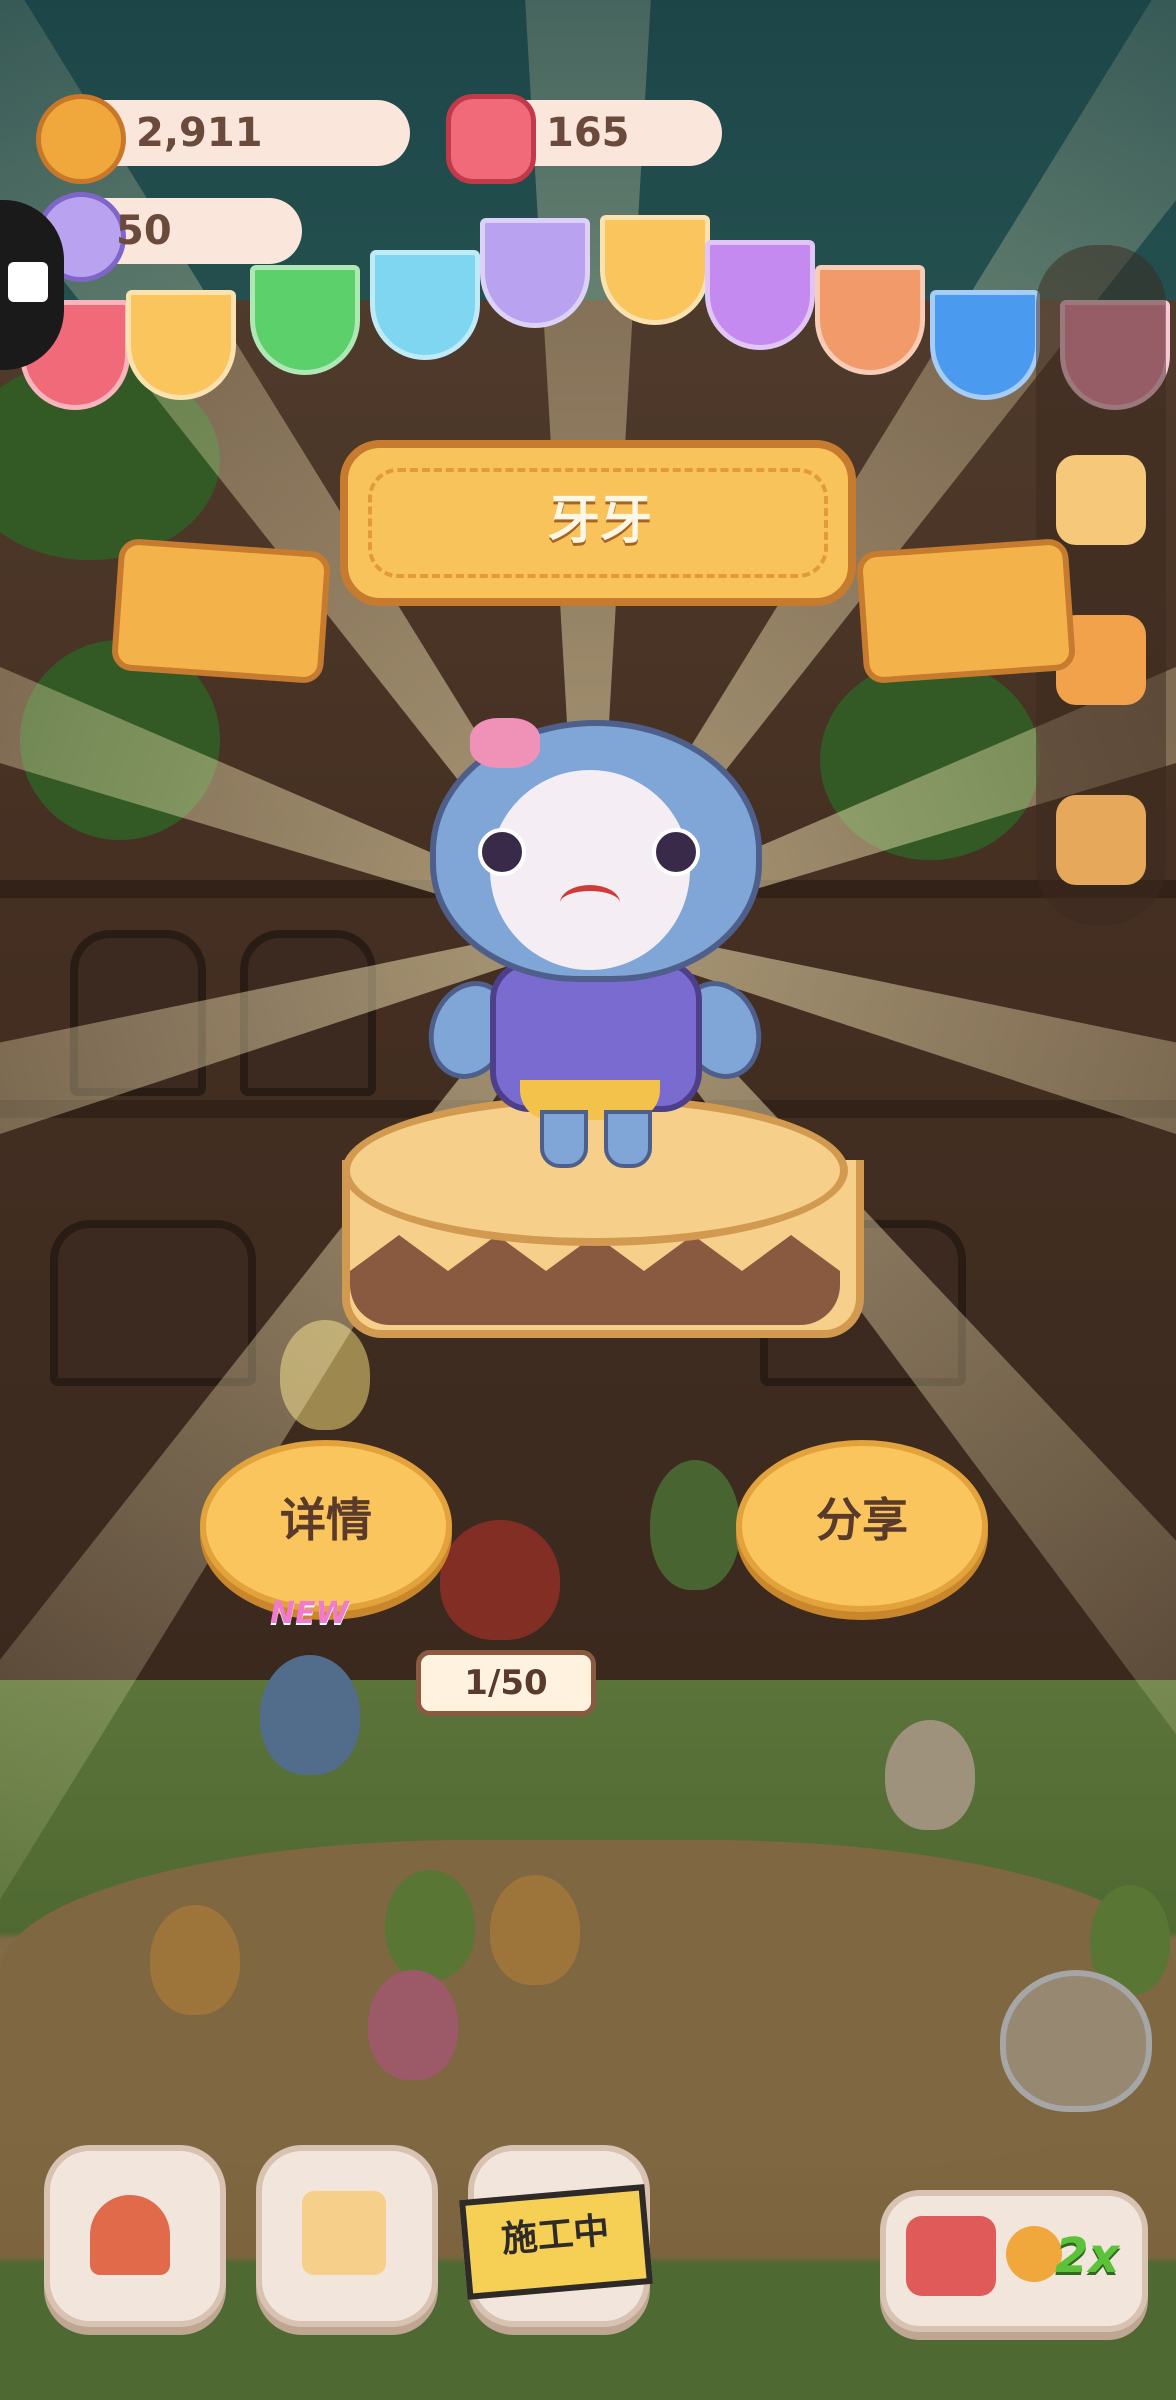 The image size is (1176, 2400). What do you see at coordinates (491, 139) in the screenshot?
I see `gem-icon` at bounding box center [491, 139].